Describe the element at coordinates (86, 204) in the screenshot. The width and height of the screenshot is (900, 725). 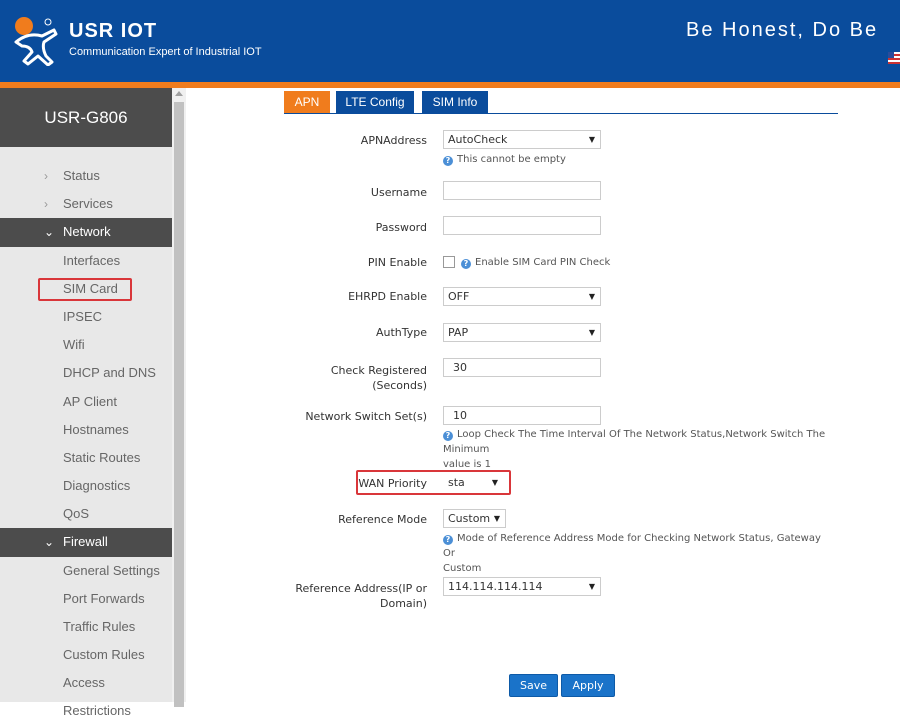
I see `sidebar-item-services: › Services` at that location.